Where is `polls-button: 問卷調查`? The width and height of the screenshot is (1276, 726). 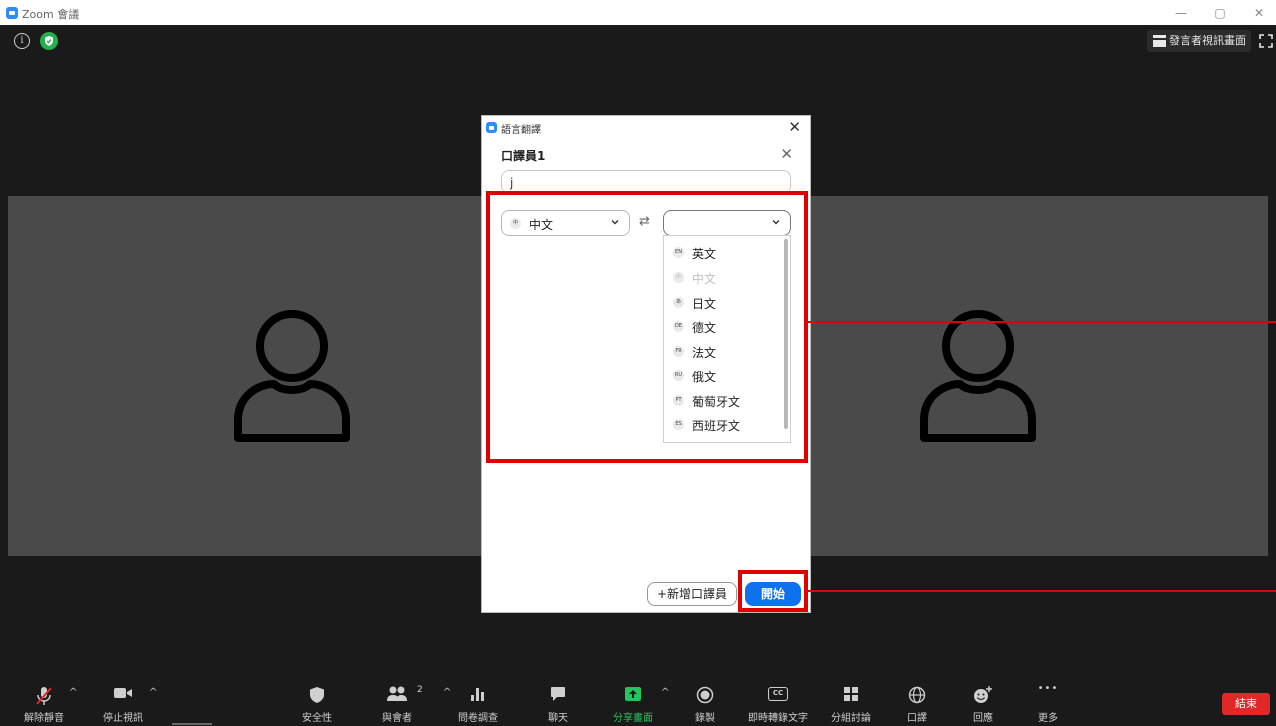
polls-button: 問卷調查 is located at coordinates (478, 701).